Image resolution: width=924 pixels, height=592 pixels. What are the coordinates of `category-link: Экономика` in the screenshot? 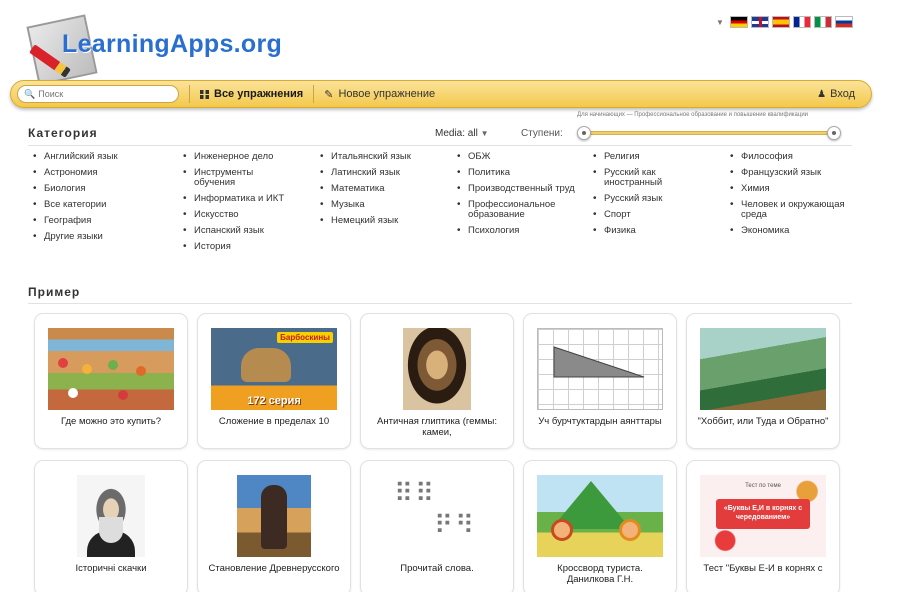 It's located at (799, 231).